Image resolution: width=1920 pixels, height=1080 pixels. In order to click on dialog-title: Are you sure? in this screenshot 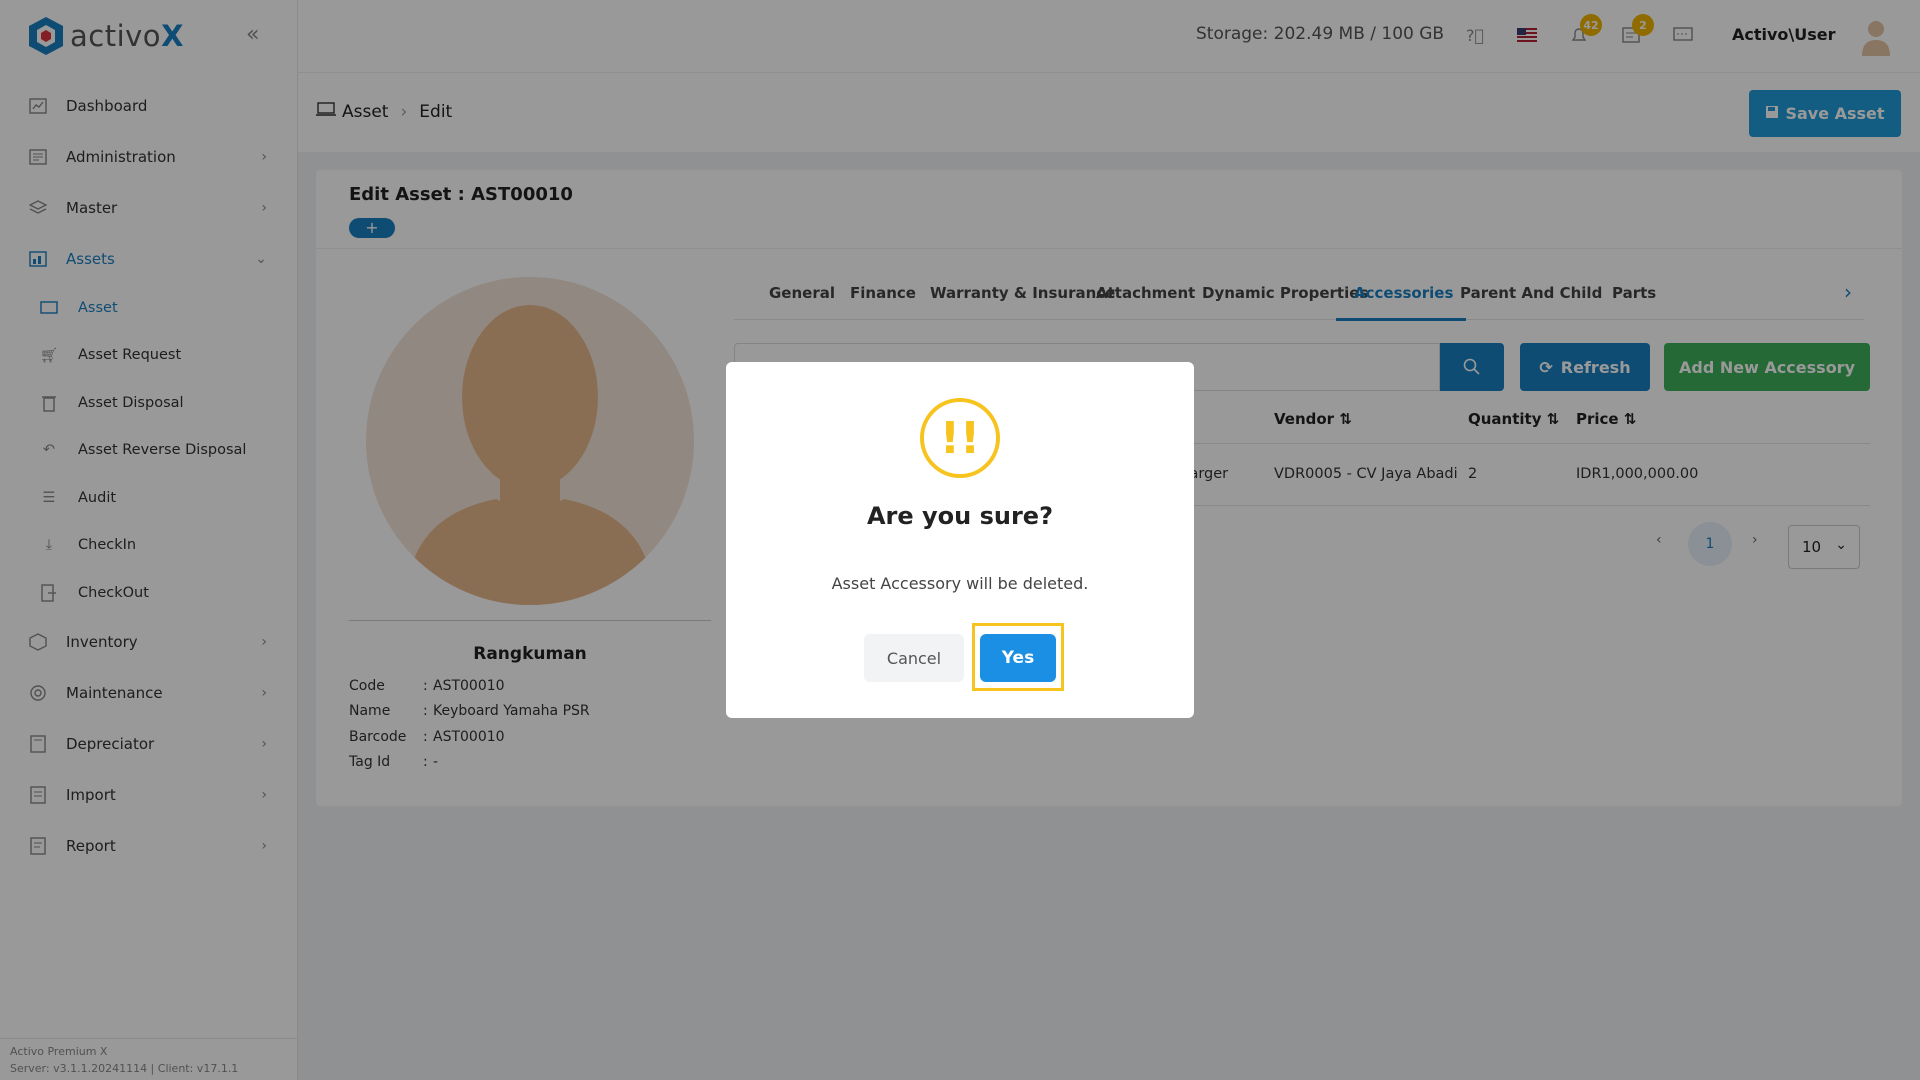, I will do `click(960, 516)`.